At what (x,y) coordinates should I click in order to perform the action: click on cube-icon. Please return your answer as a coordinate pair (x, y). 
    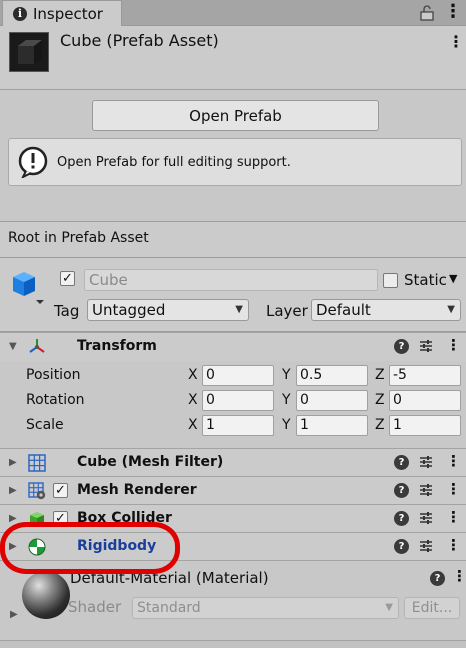
    Looking at the image, I should click on (28, 288).